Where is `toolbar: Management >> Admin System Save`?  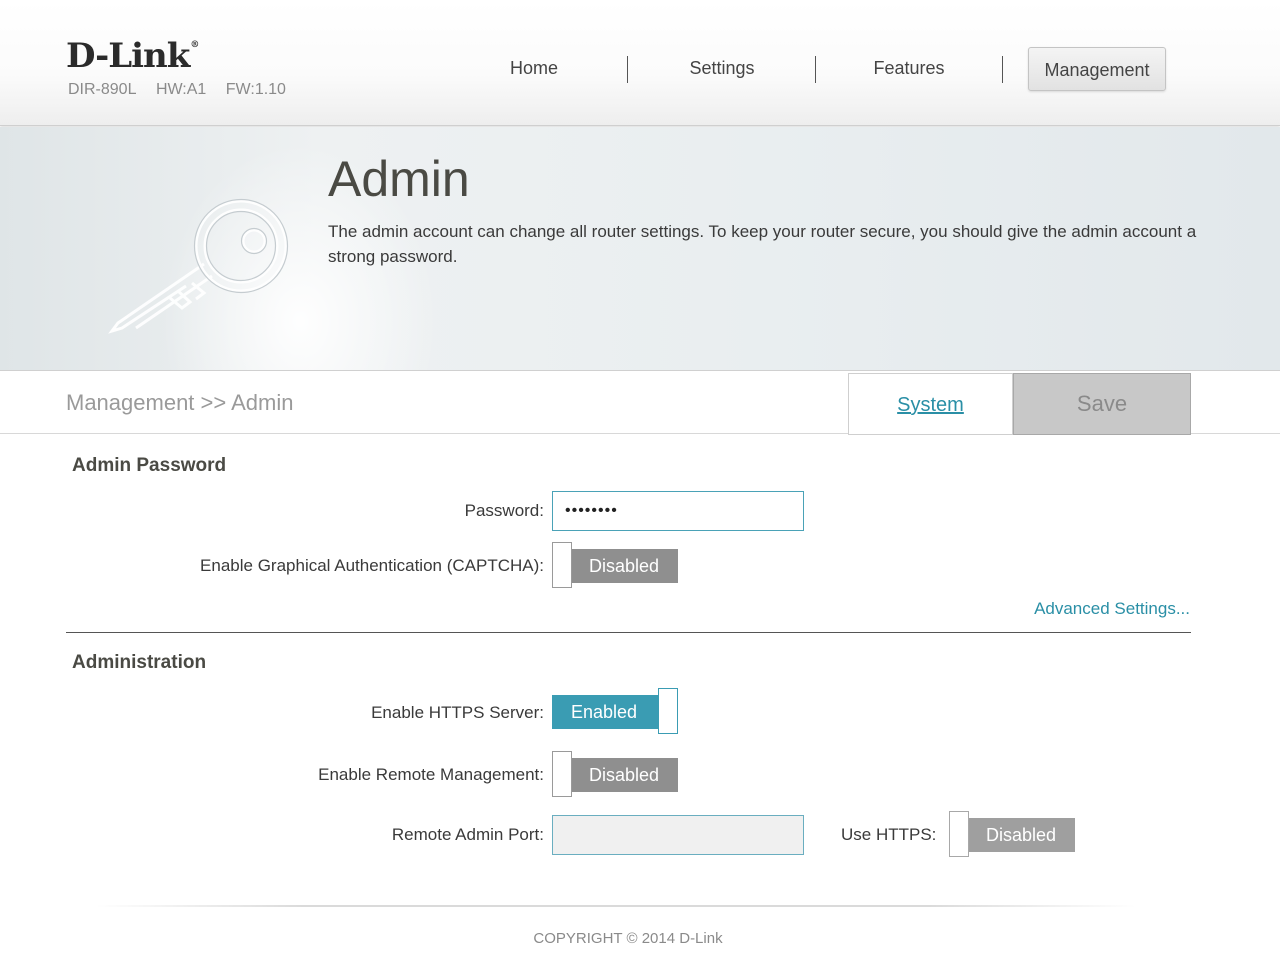 toolbar: Management >> Admin System Save is located at coordinates (640, 402).